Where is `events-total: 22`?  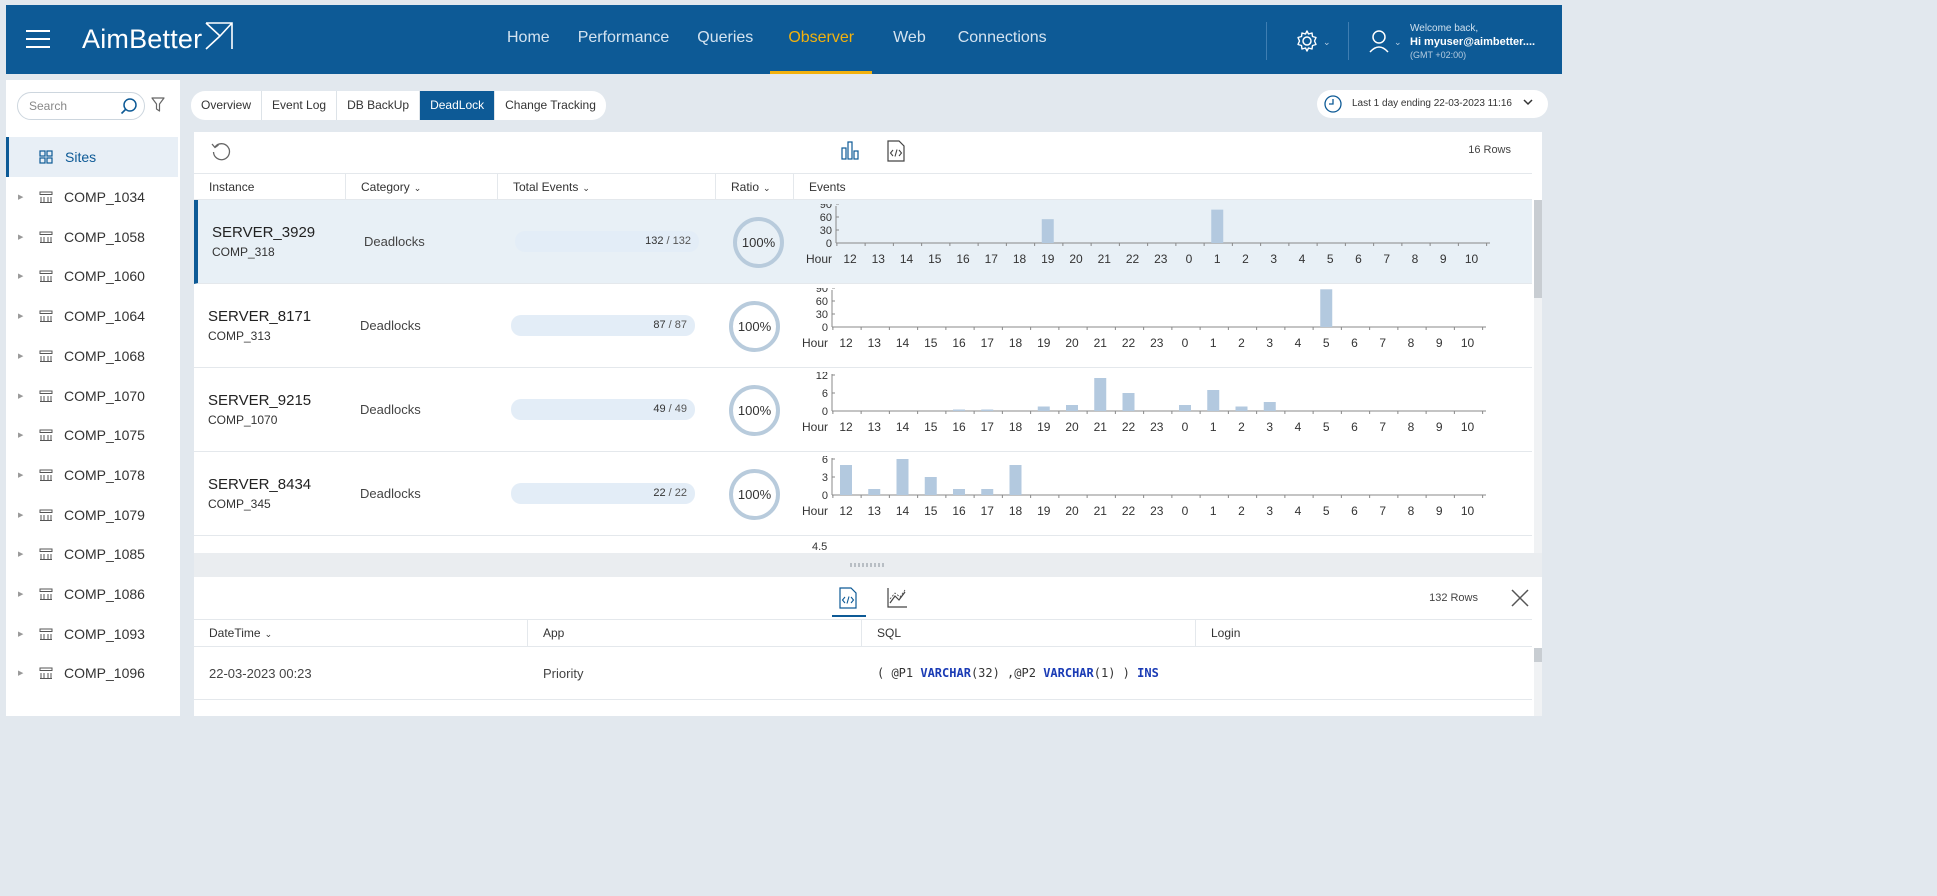 events-total: 22 is located at coordinates (680, 493).